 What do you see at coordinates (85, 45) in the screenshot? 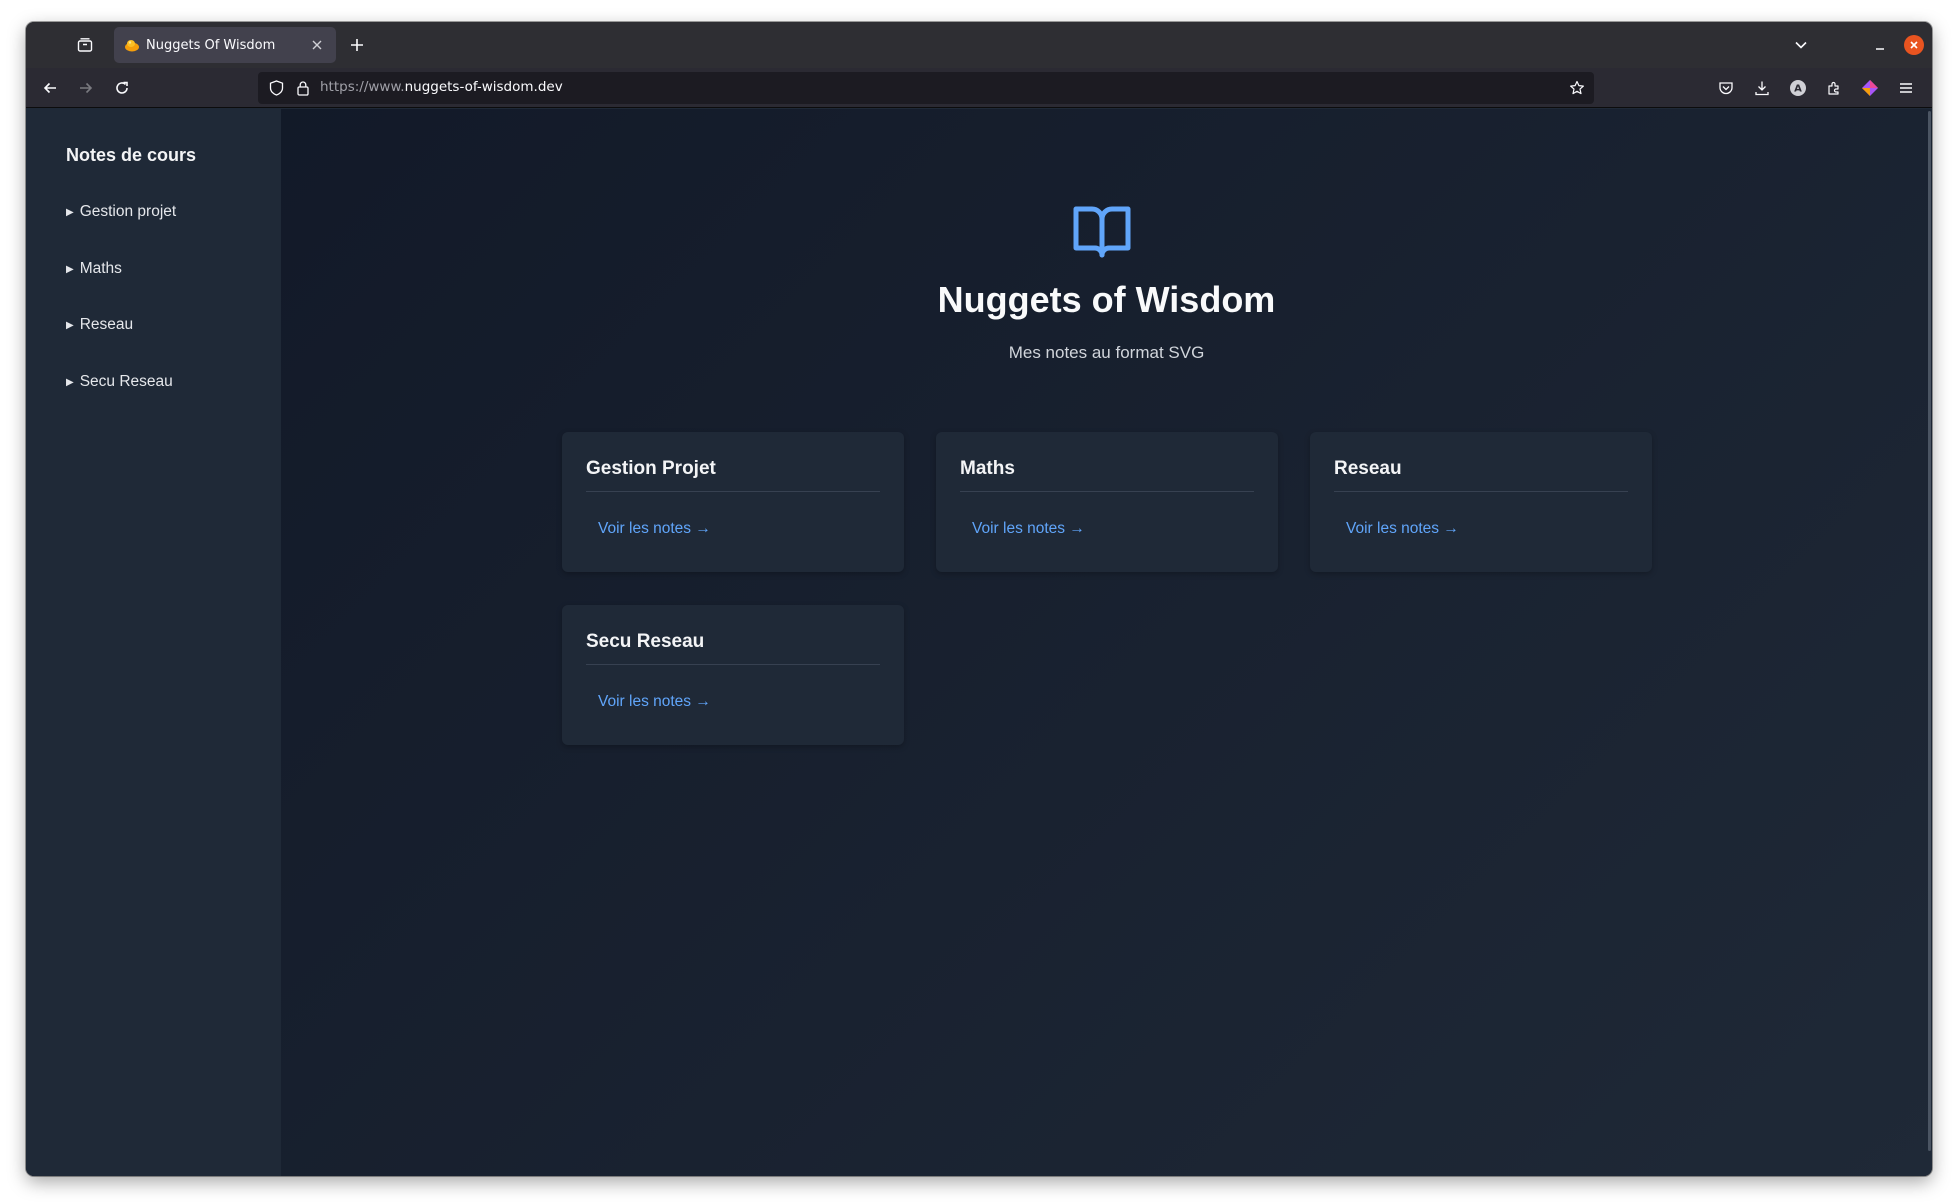
I see `tab-overview-icon` at bounding box center [85, 45].